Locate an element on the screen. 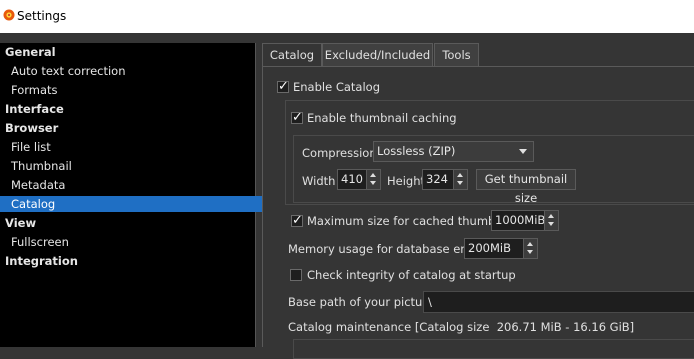 The image size is (694, 359). check-integrity-label: Check integrity of catalog at startup is located at coordinates (411, 275).